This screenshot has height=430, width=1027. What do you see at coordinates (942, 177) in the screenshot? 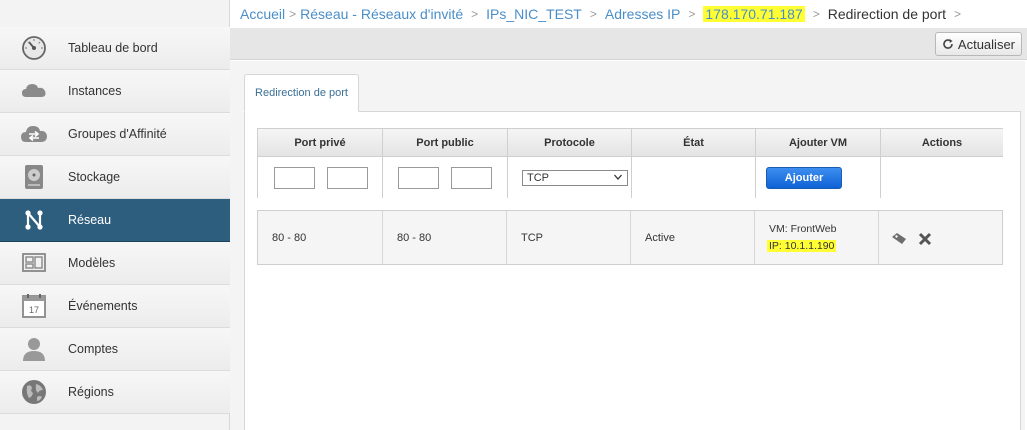
I see `actions-cell` at bounding box center [942, 177].